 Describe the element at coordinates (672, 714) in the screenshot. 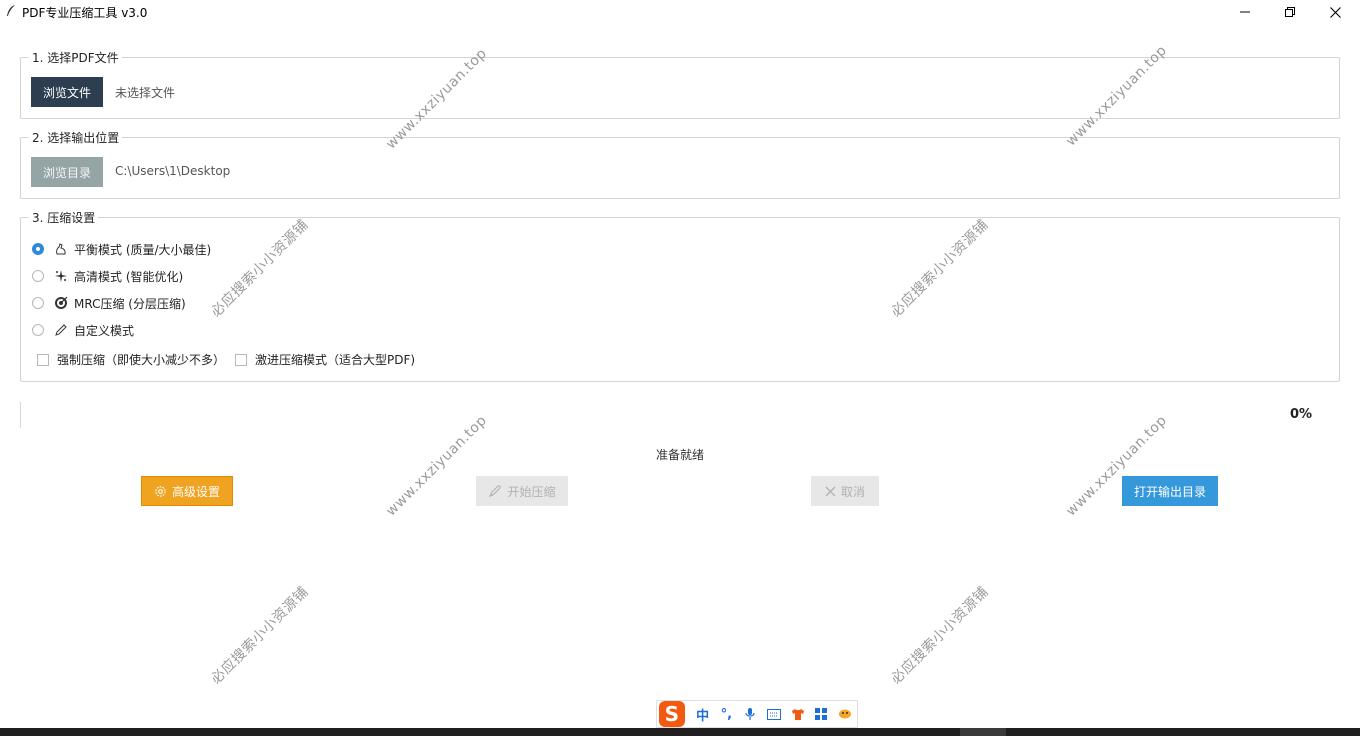

I see `sogou-logo: S` at that location.